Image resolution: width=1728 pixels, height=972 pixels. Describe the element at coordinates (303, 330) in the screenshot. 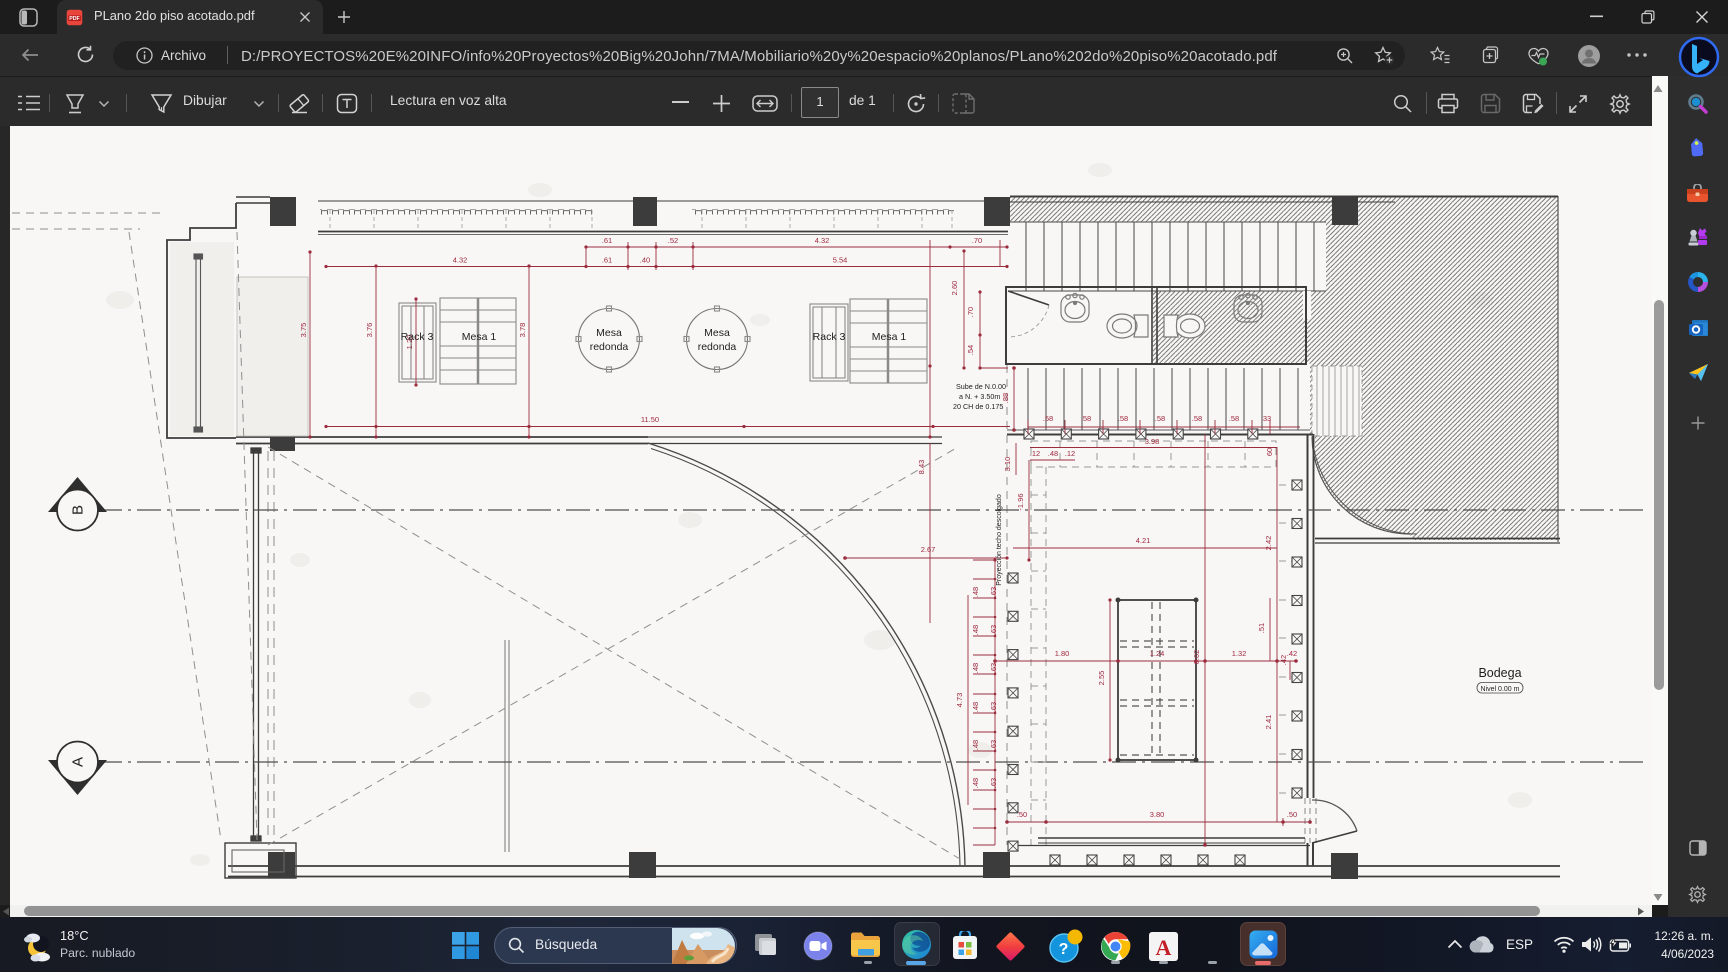

I see `svg-text: 3.75` at that location.